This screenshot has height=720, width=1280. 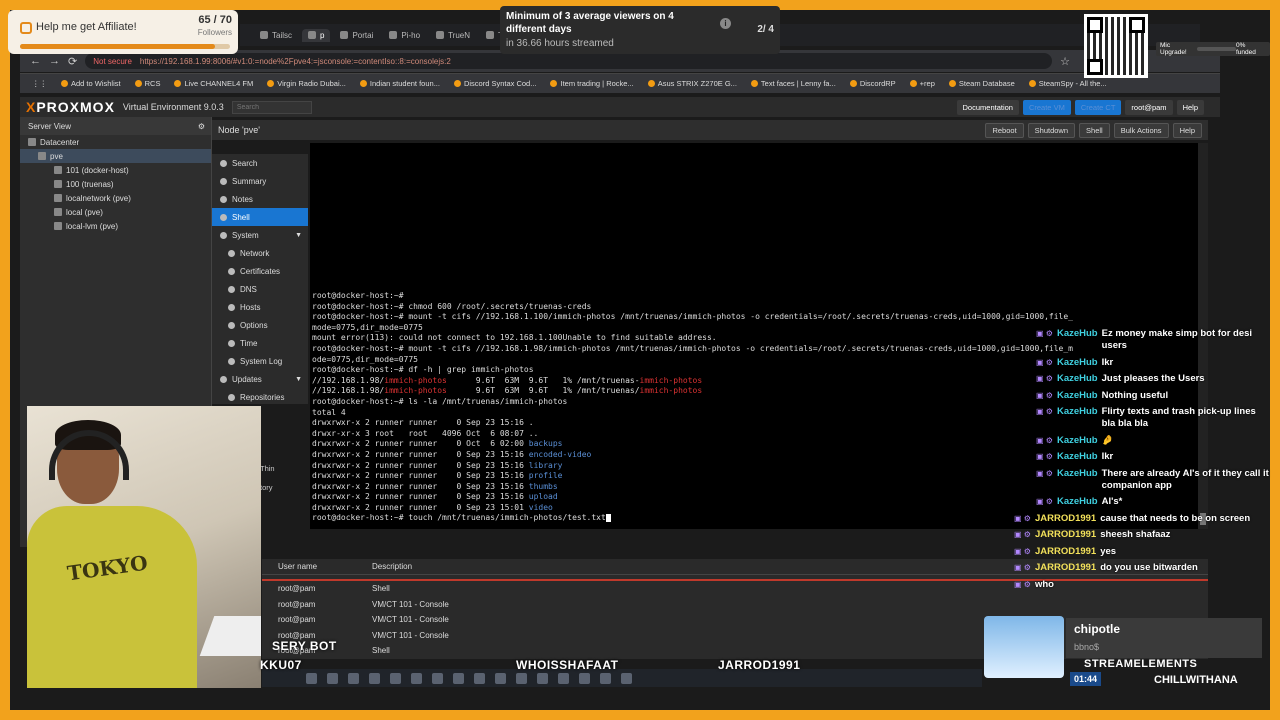 I want to click on terminal-line: root@docker-host:~#, so click(x=755, y=296).